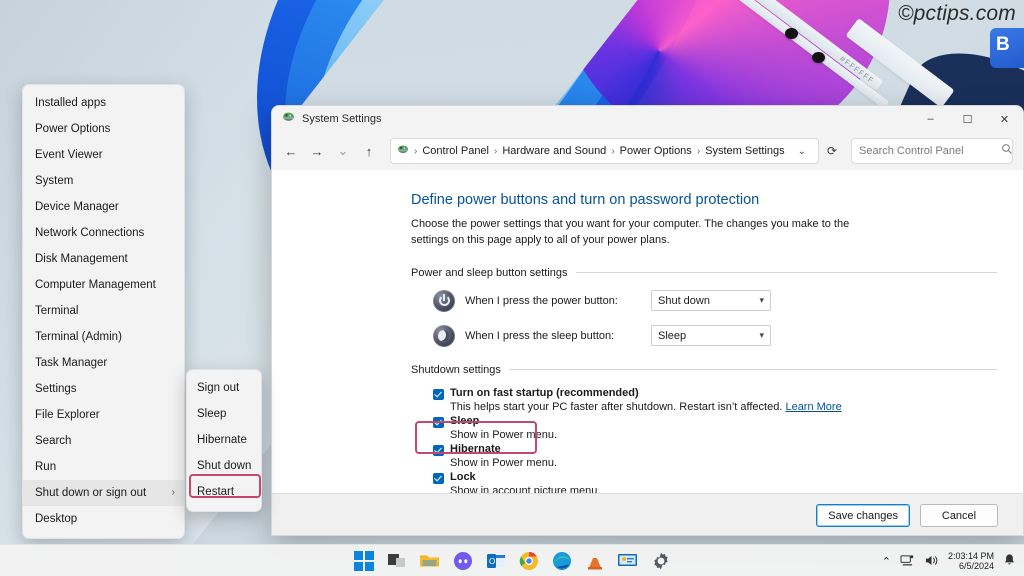  Describe the element at coordinates (342, 119) in the screenshot. I see `window-title: System Settings` at that location.